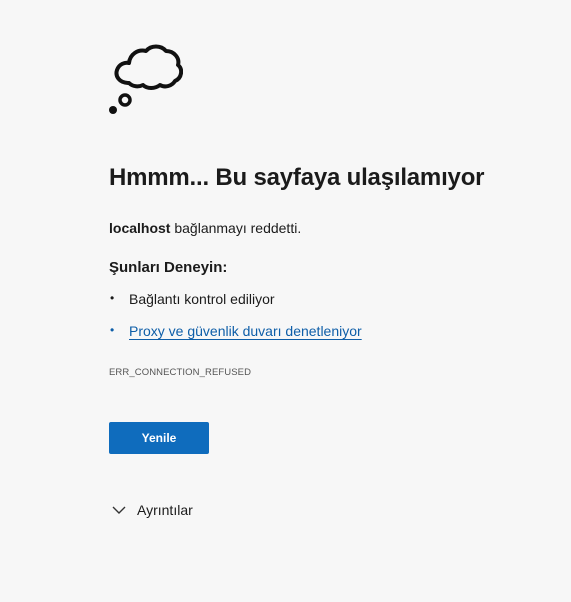  What do you see at coordinates (140, 228) in the screenshot?
I see `host-name: localhost` at bounding box center [140, 228].